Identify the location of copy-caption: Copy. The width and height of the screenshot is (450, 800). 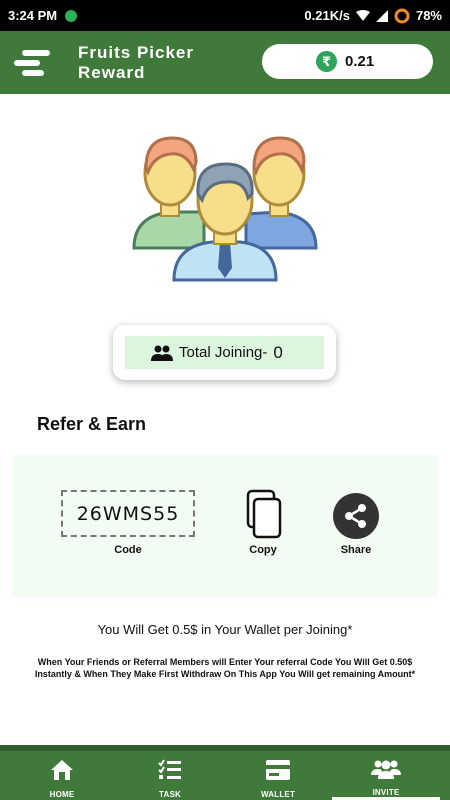
(263, 550).